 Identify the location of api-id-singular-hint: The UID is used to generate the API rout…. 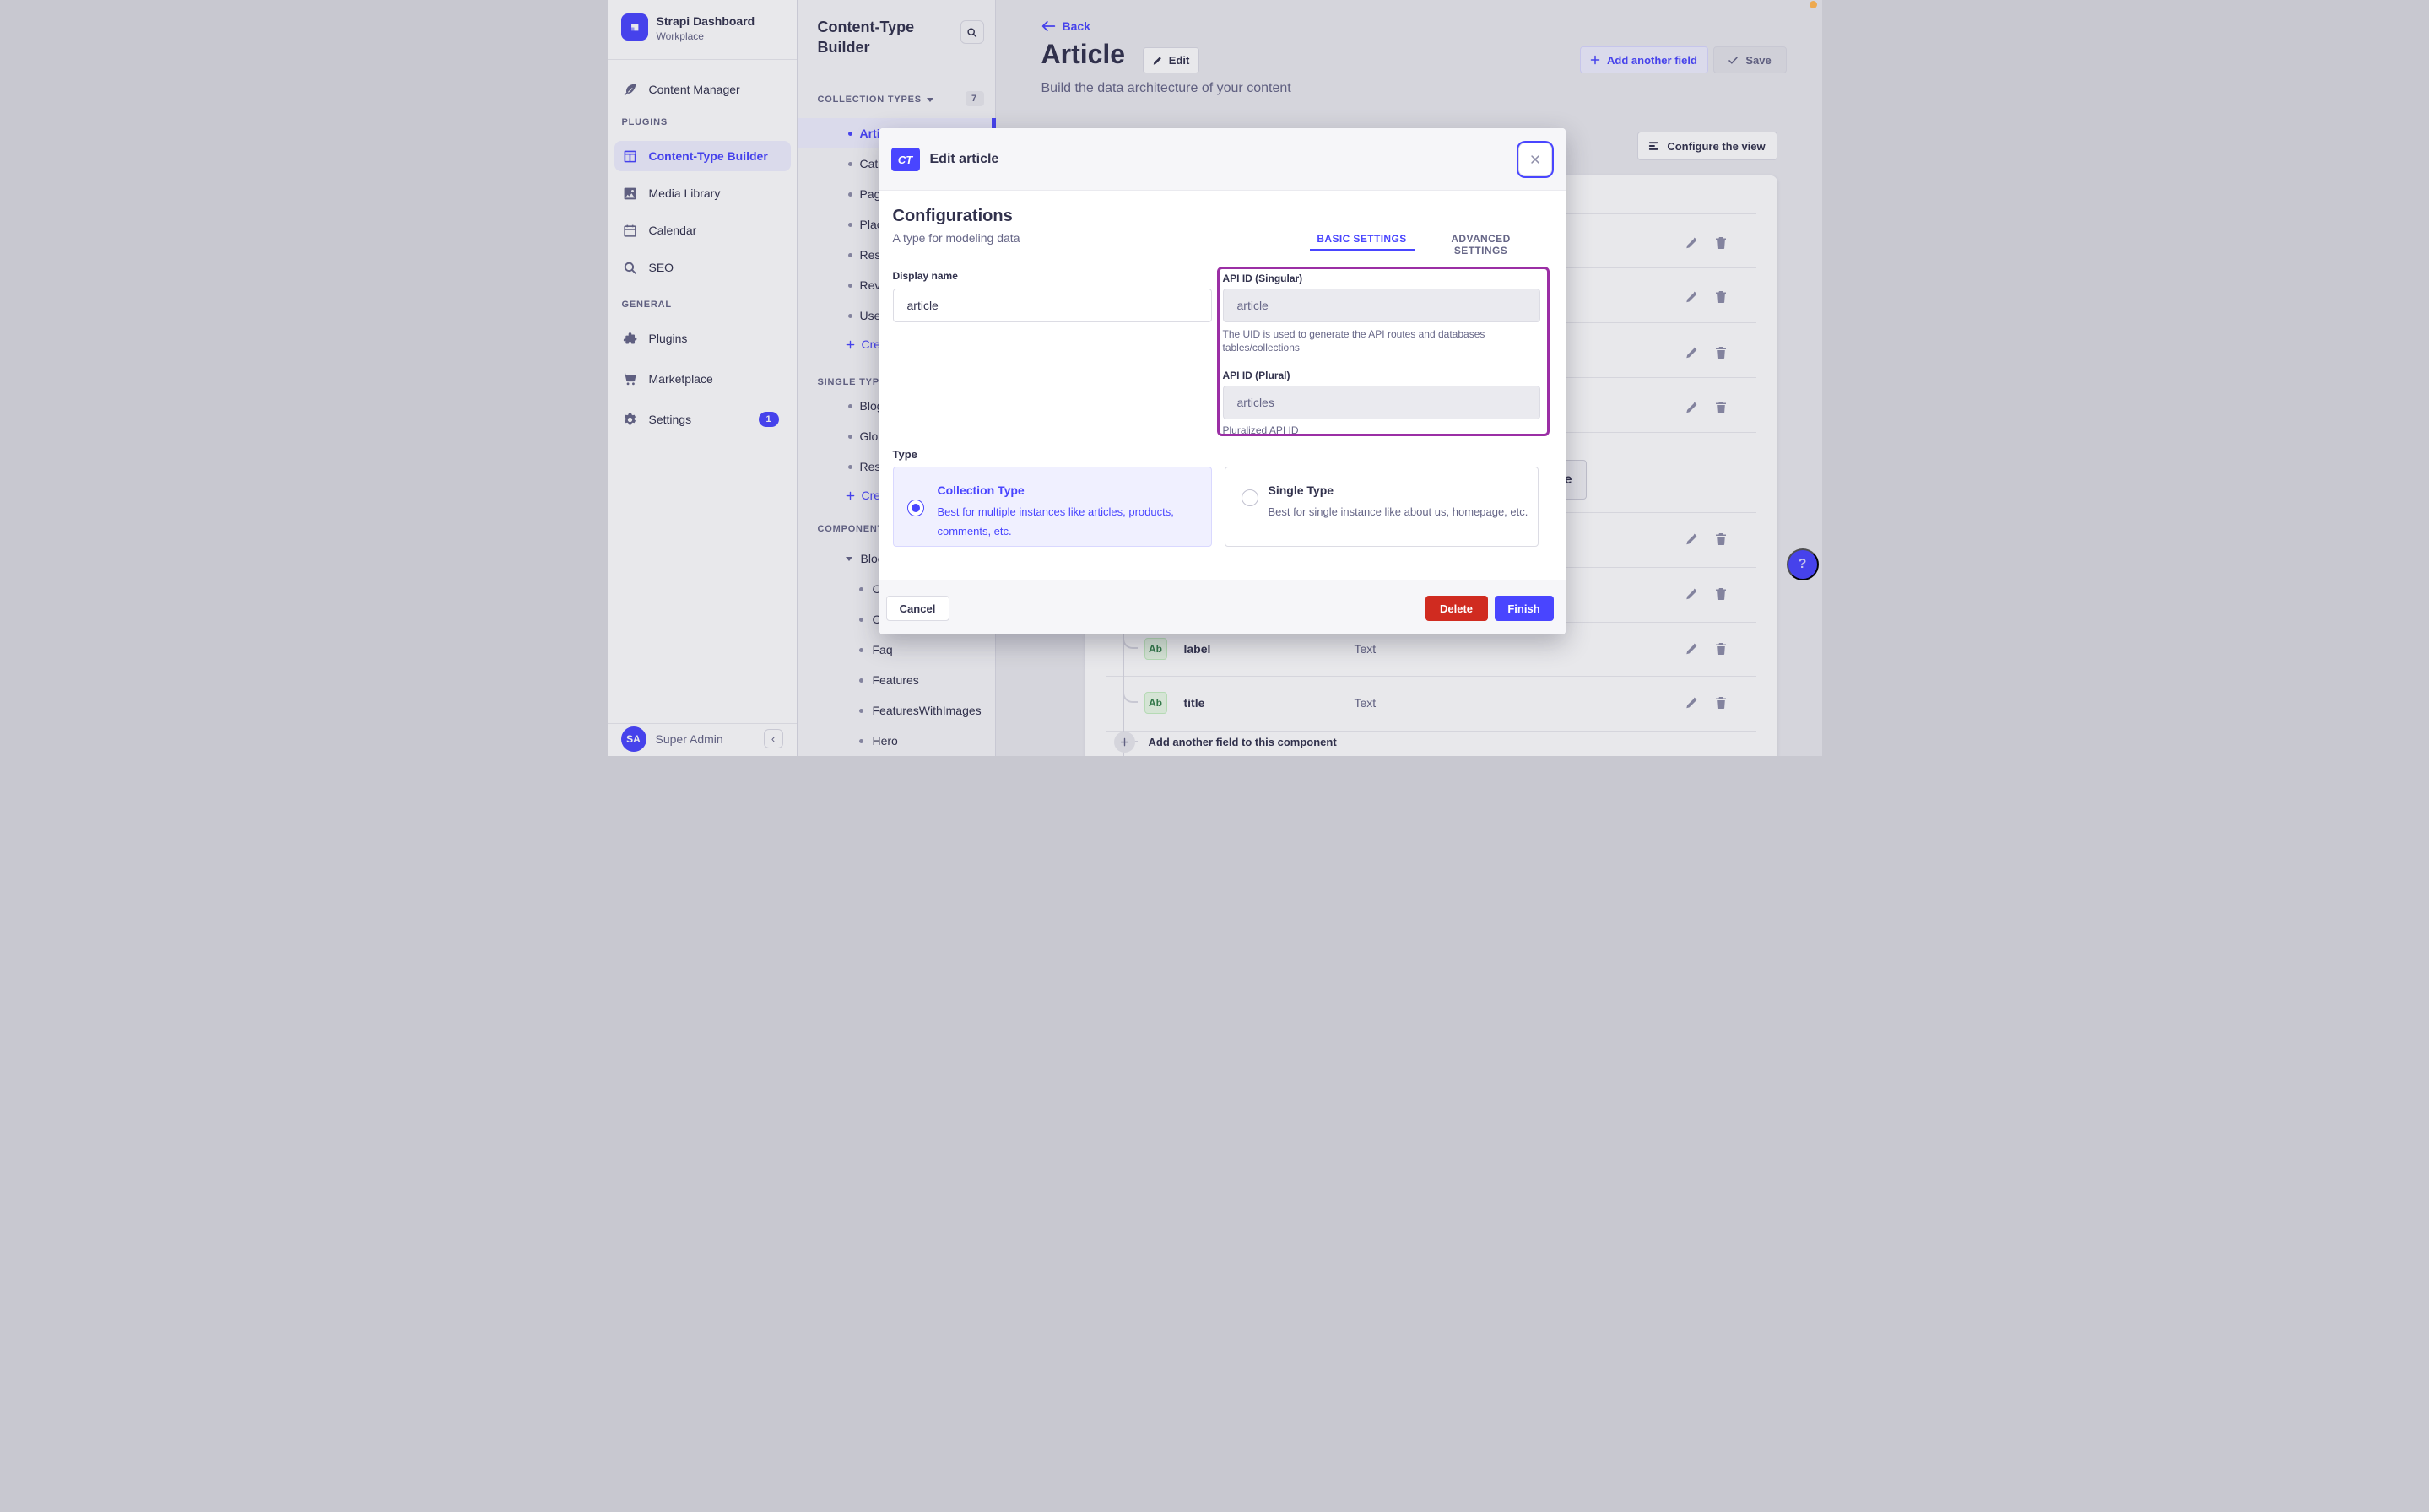
(1353, 341).